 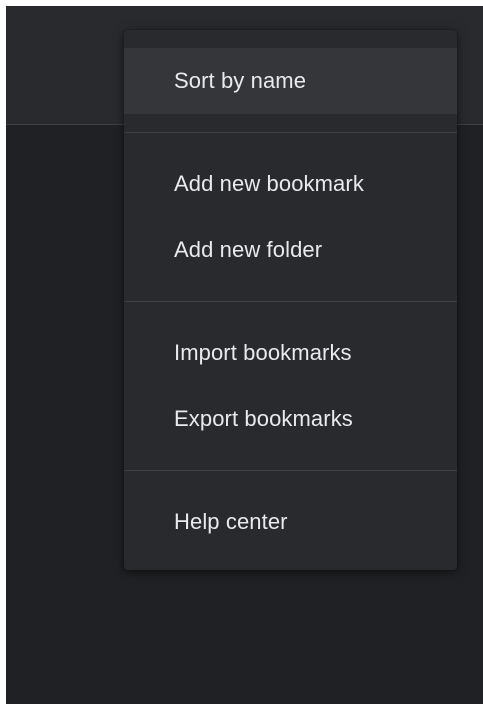 I want to click on menu-item-help-center: Help center, so click(x=290, y=522).